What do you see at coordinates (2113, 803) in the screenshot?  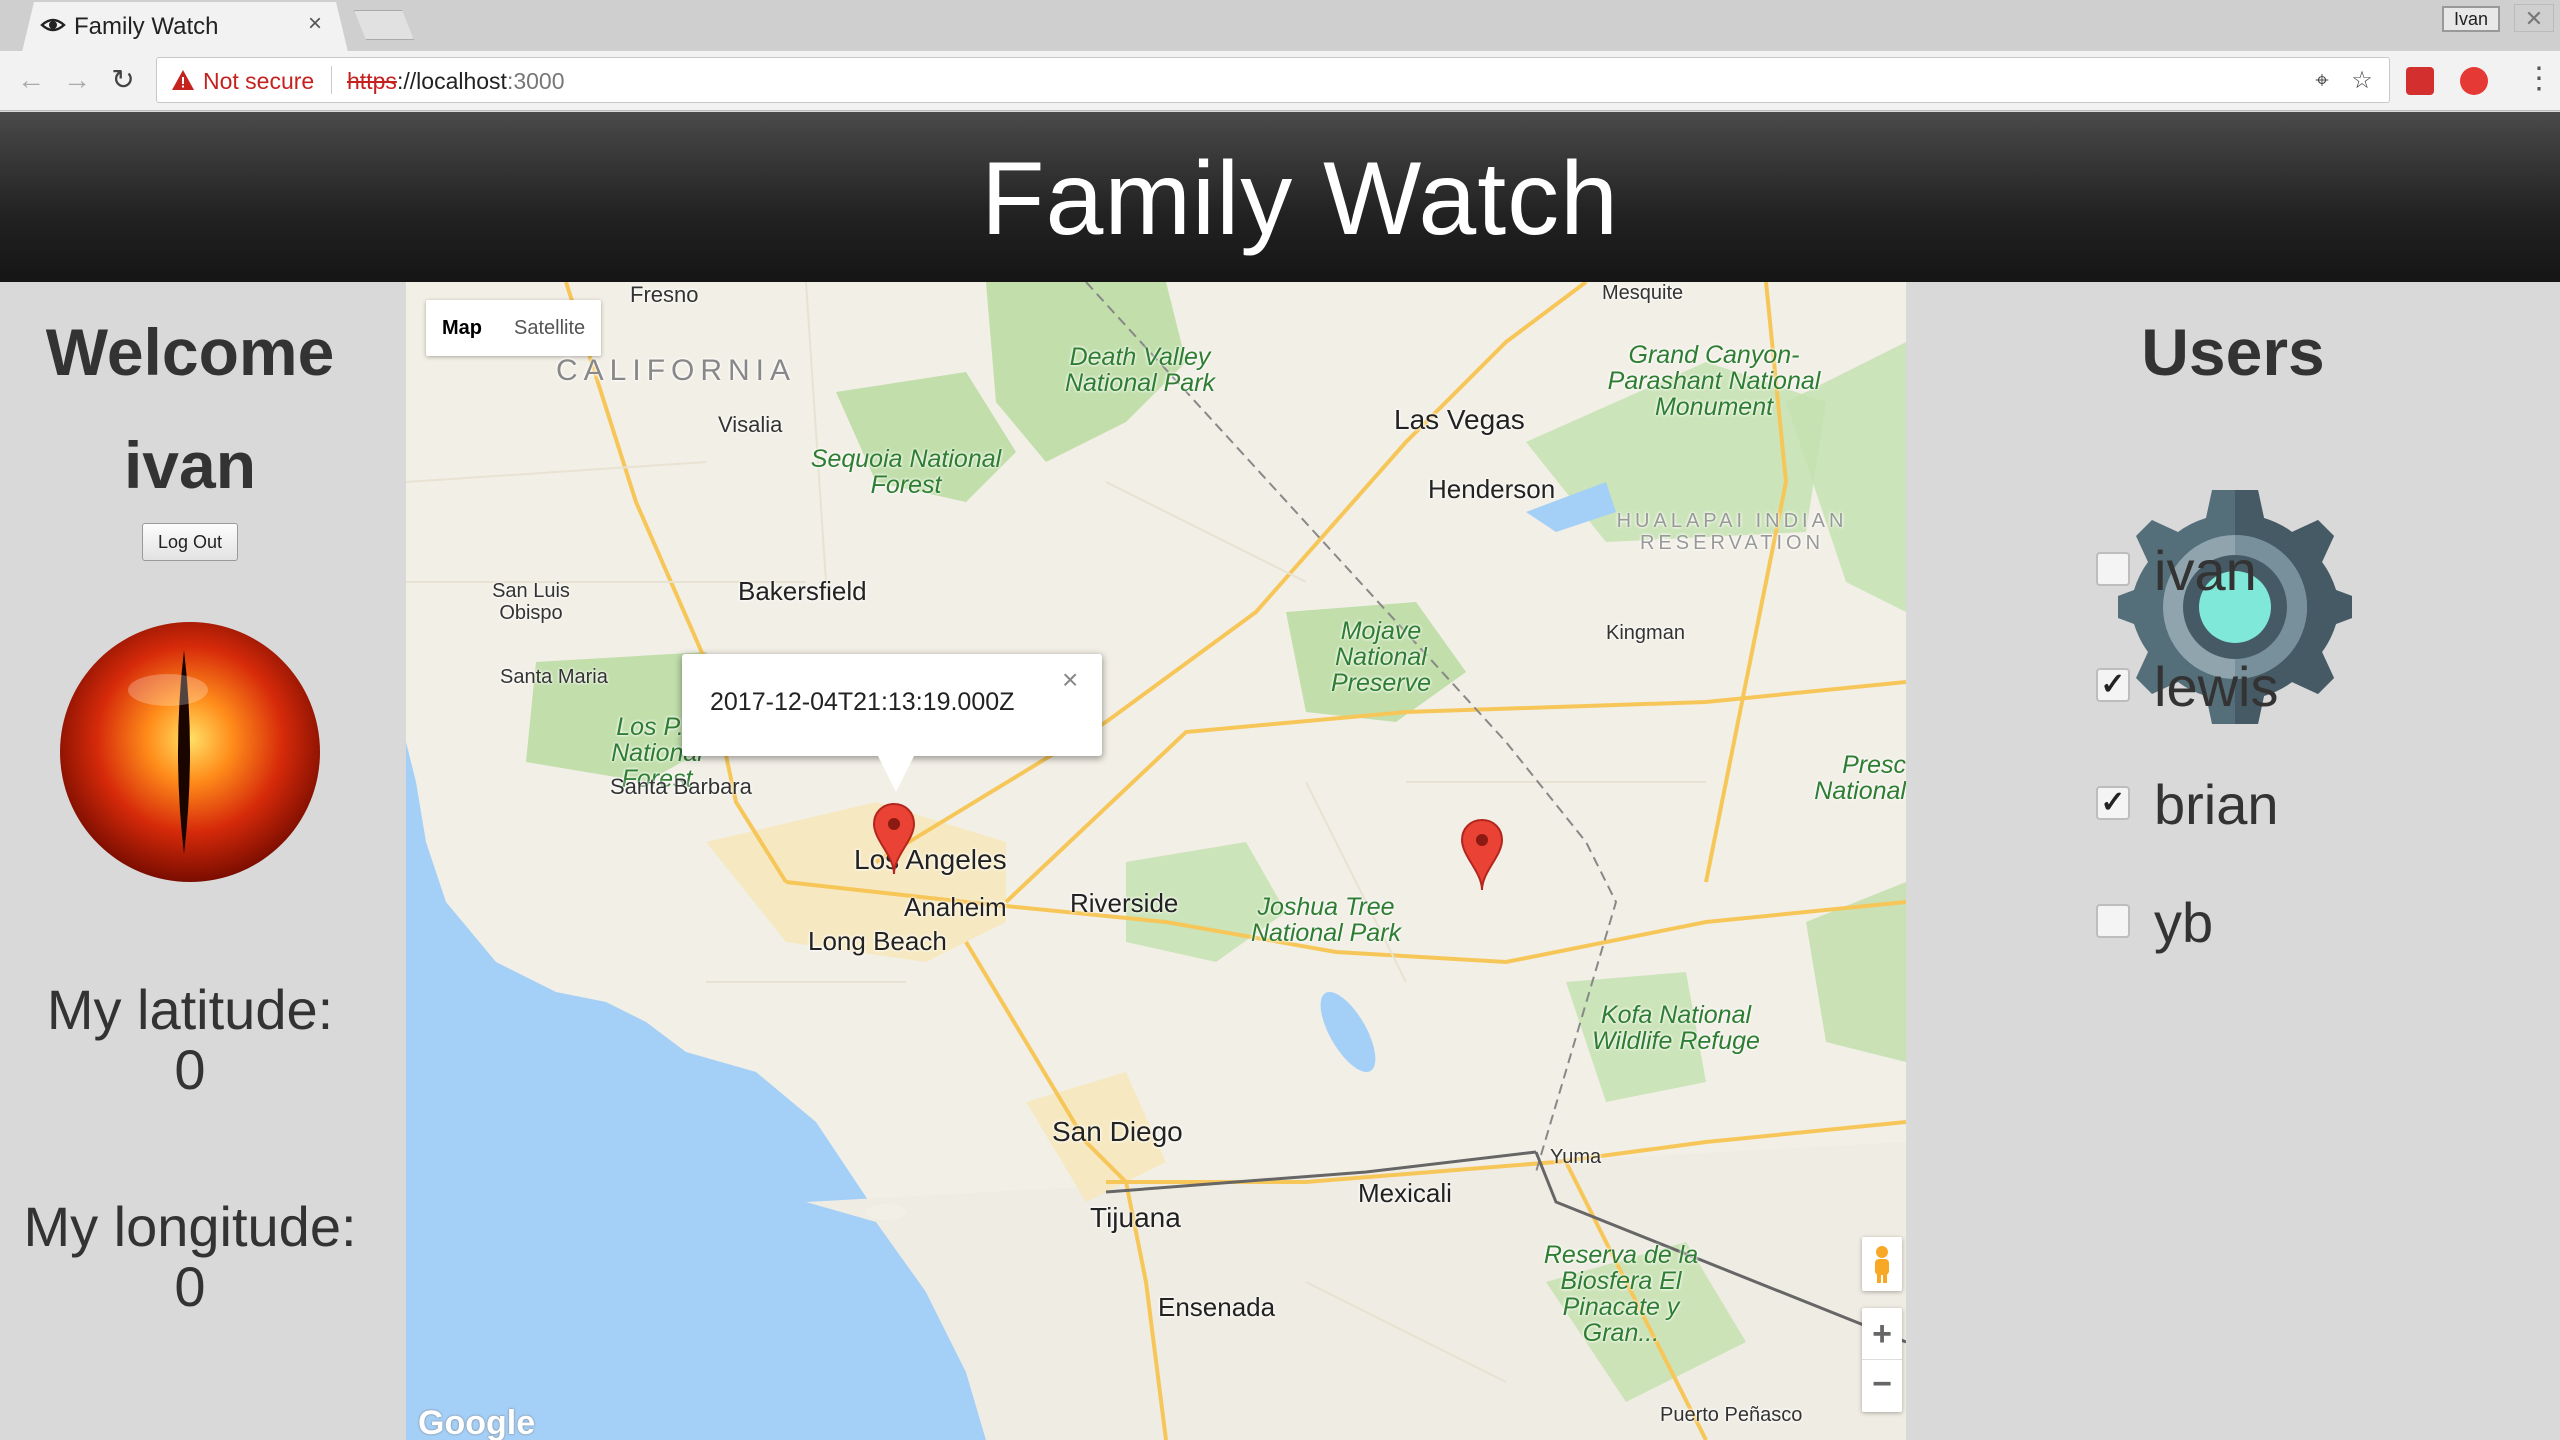 I see `user-checkbox-brian: ✓` at bounding box center [2113, 803].